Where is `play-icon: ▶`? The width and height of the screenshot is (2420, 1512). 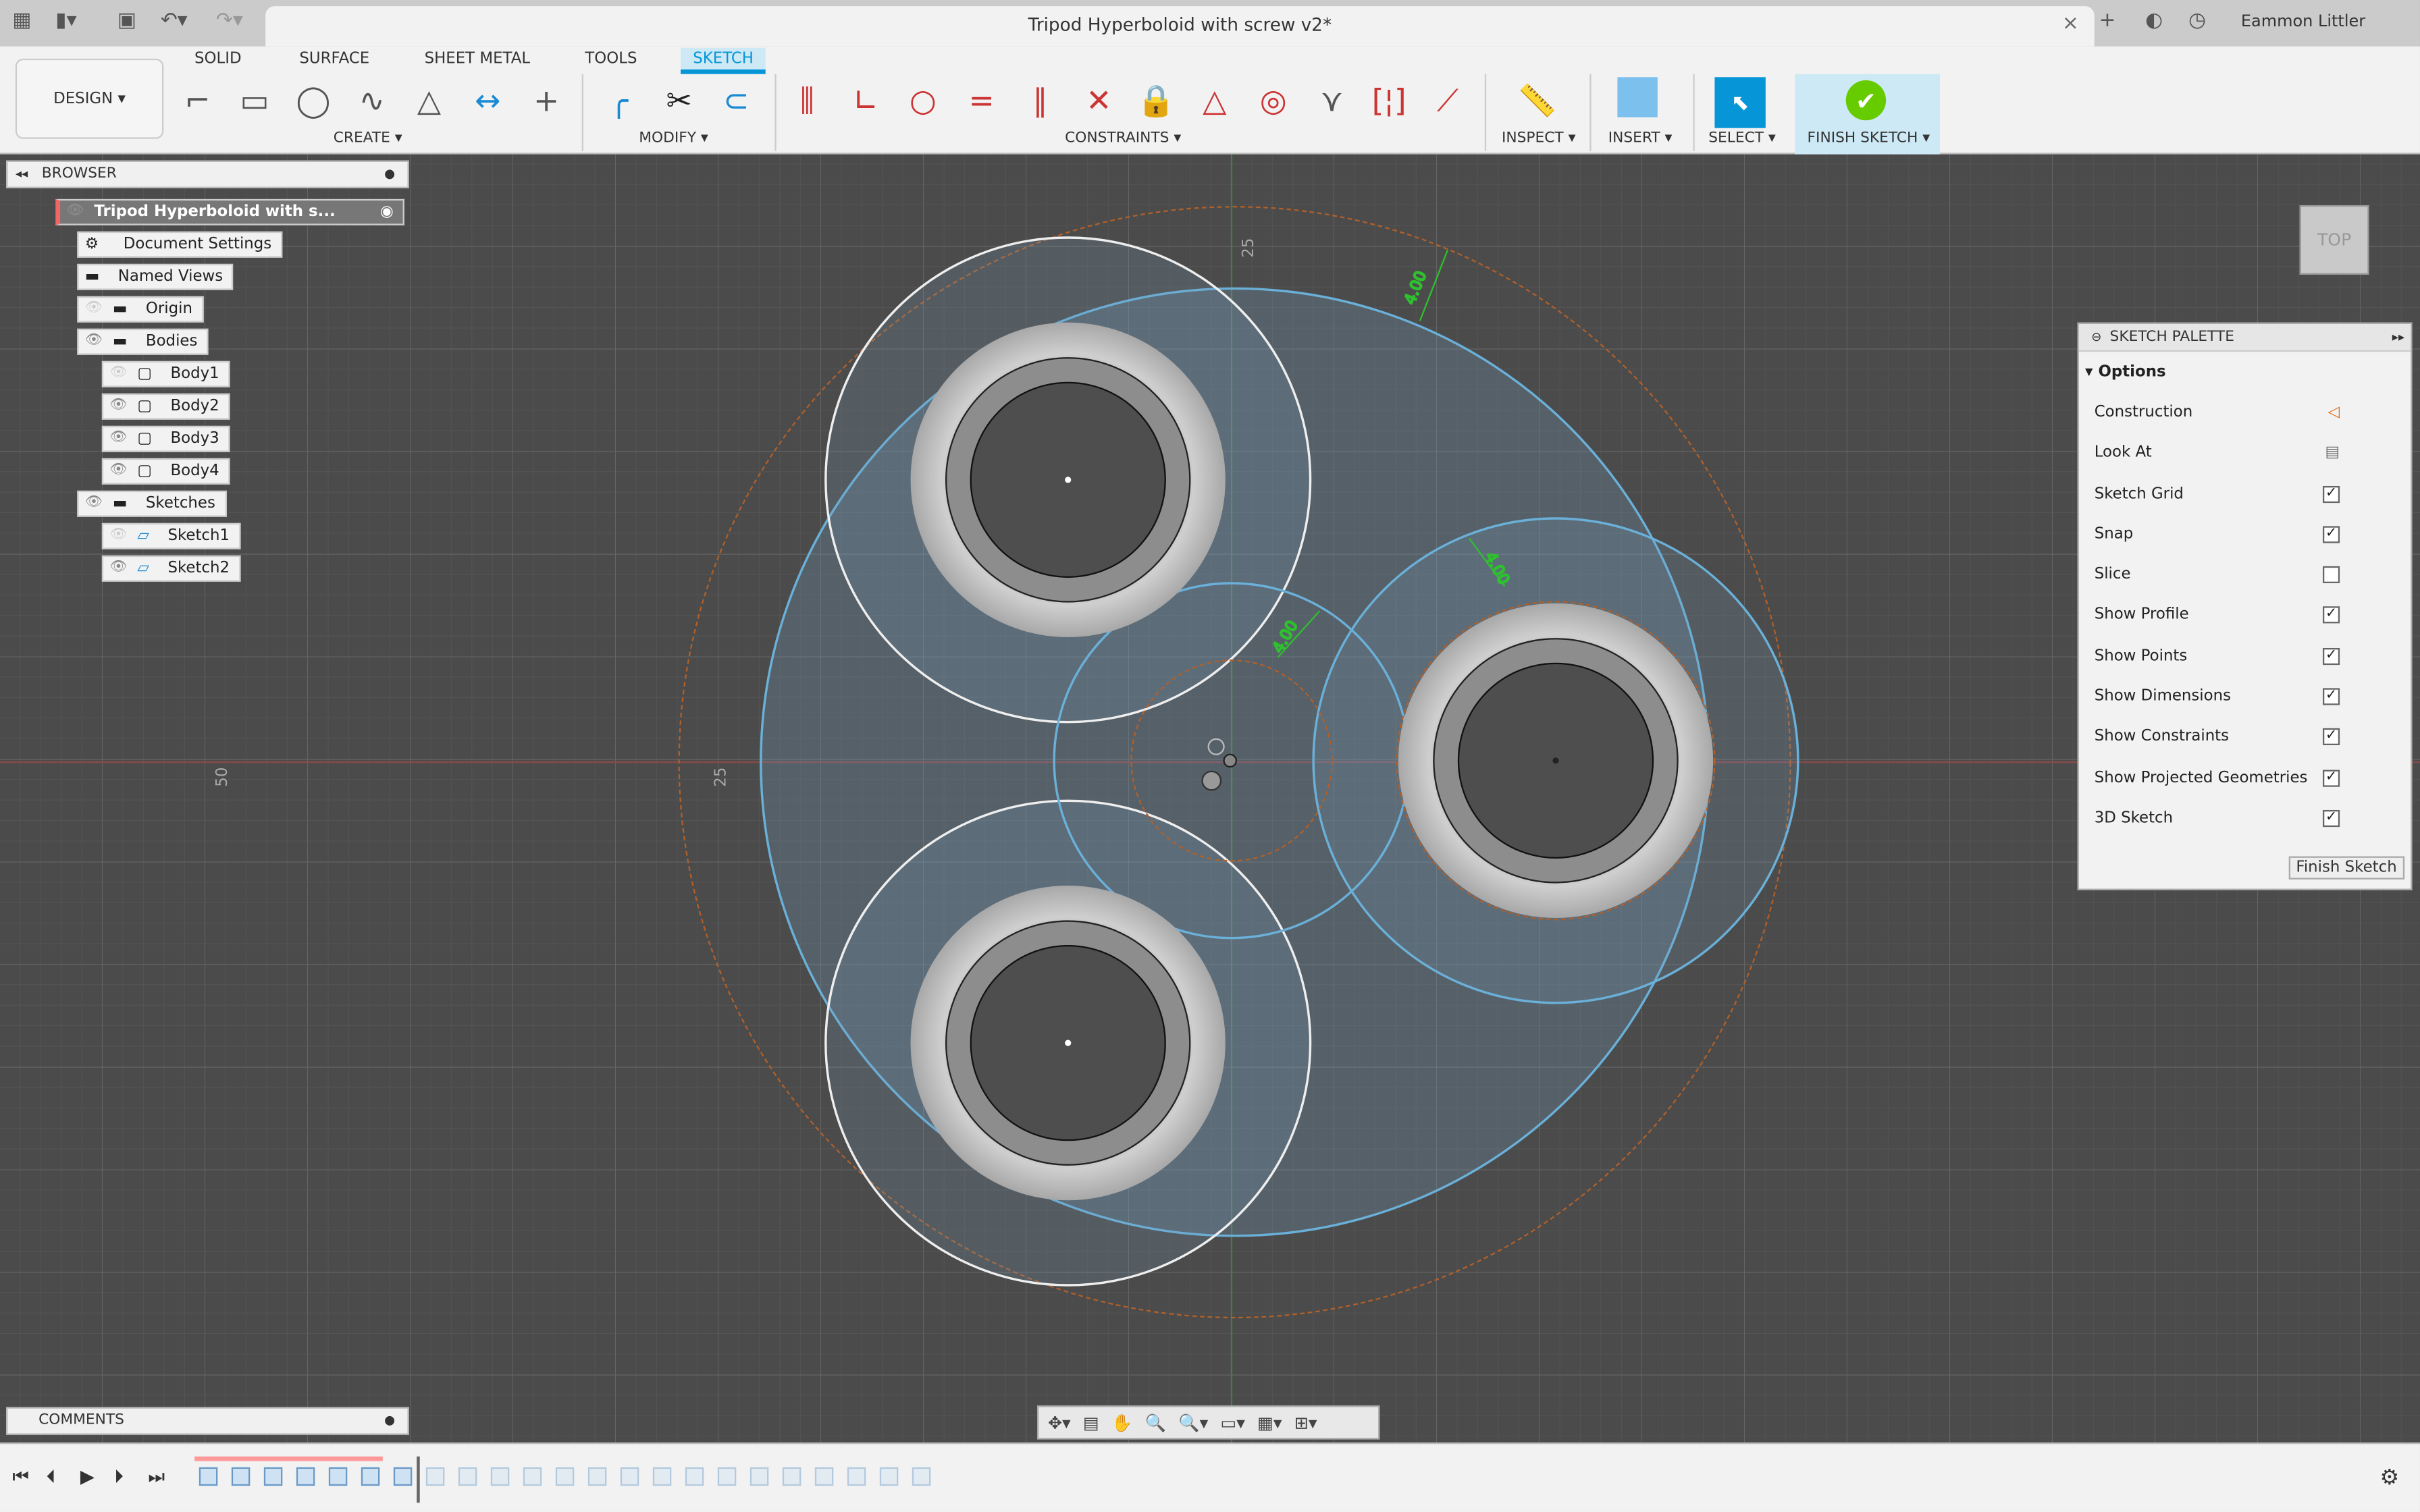
play-icon: ▶ is located at coordinates (87, 1476).